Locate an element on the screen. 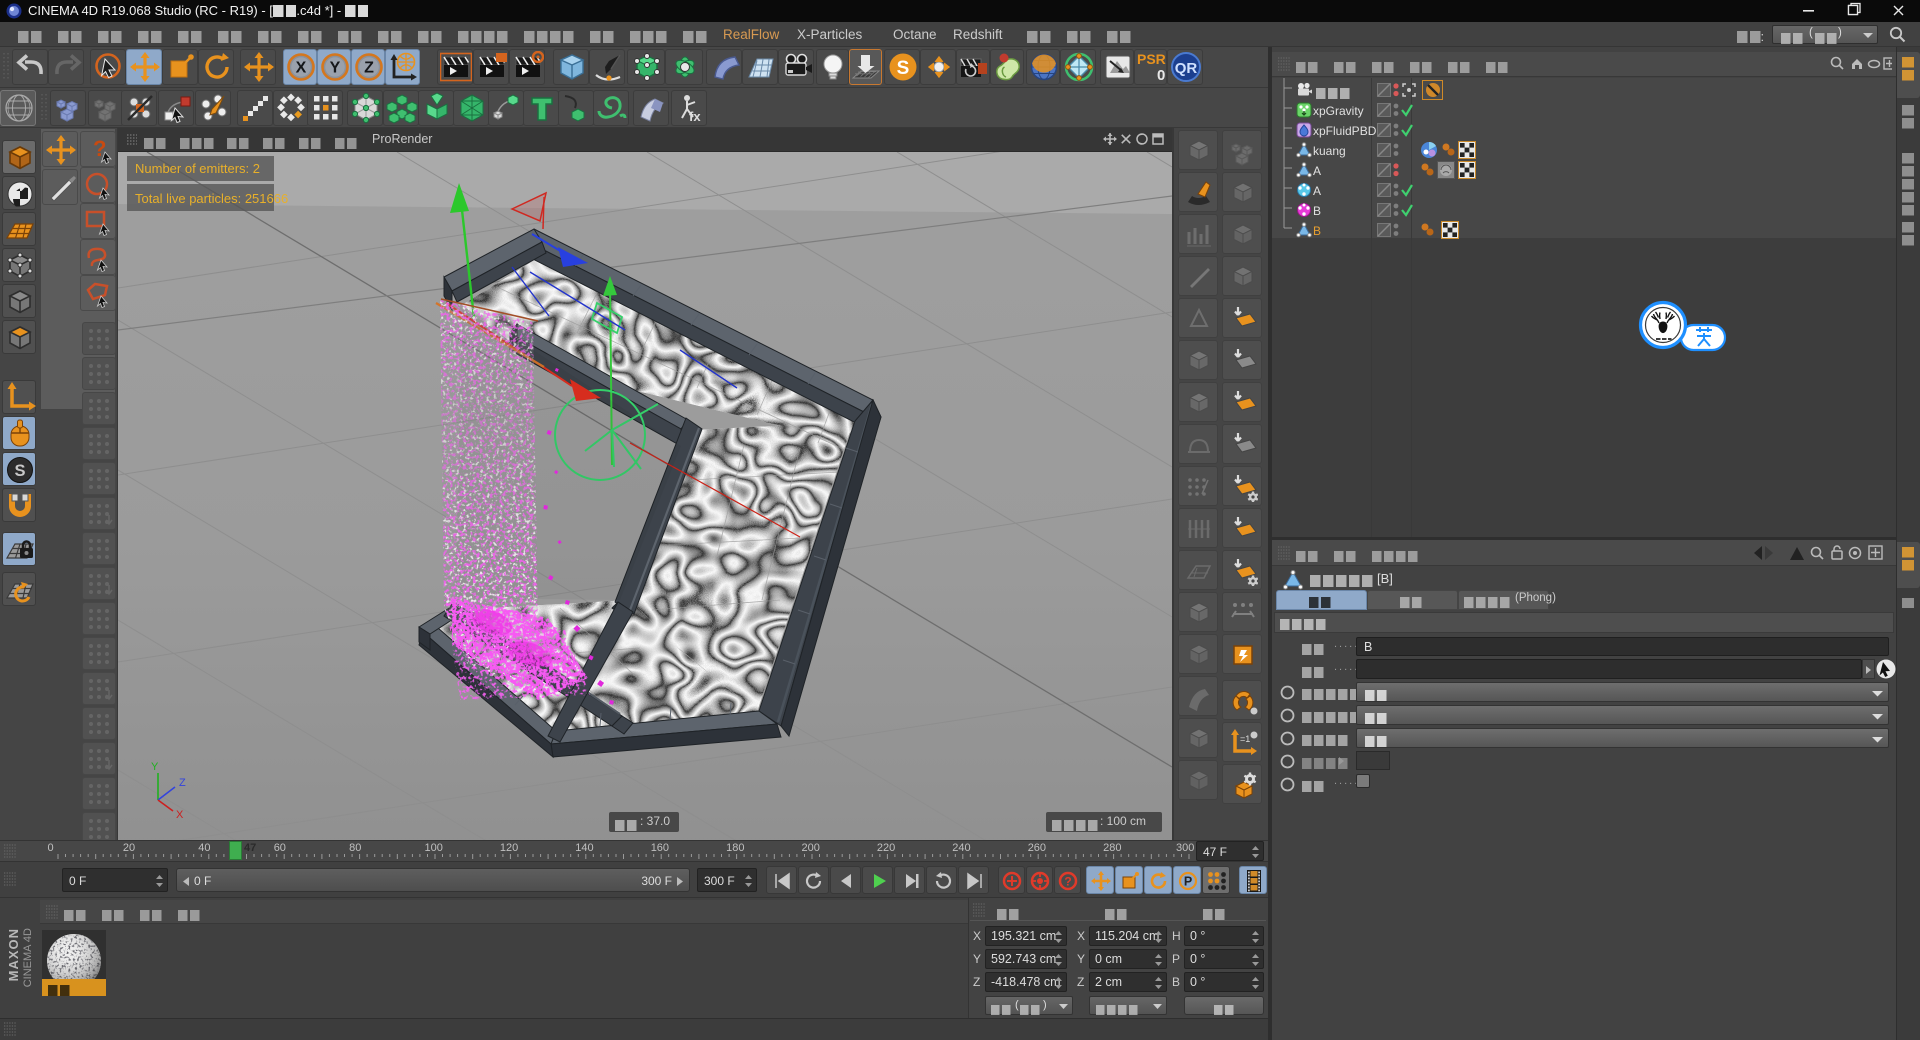 This screenshot has height=1040, width=1920. svg-text: PSR is located at coordinates (1151, 59).